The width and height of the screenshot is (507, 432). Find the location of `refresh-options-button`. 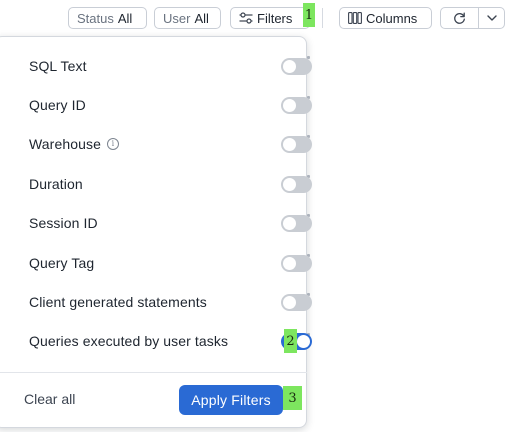

refresh-options-button is located at coordinates (491, 18).